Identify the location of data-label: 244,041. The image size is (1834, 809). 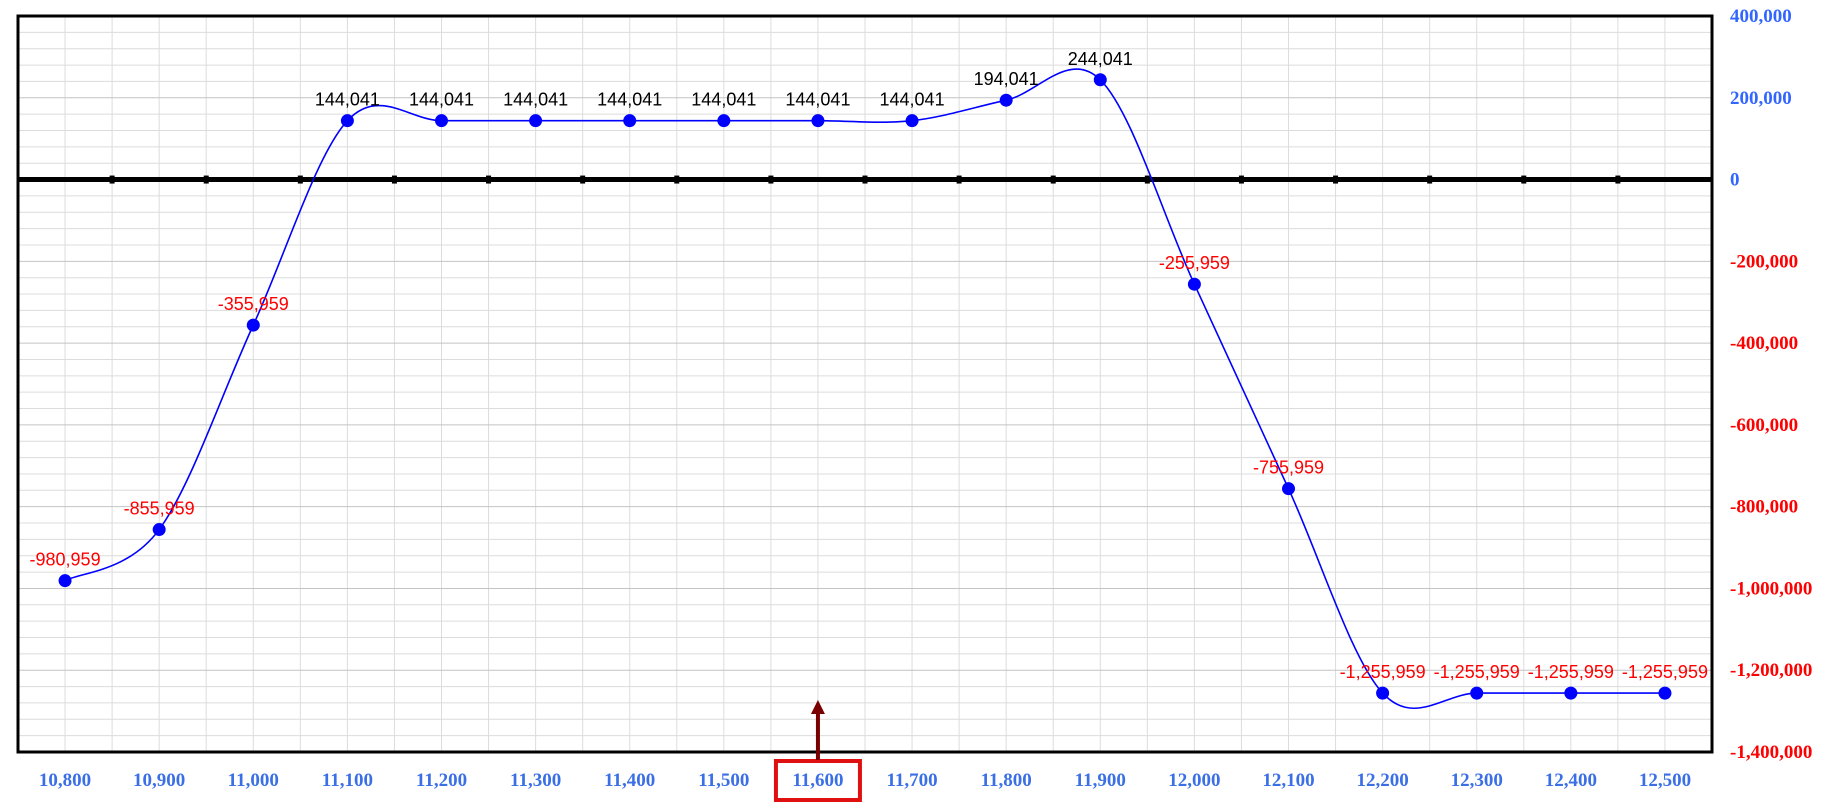
(1100, 59).